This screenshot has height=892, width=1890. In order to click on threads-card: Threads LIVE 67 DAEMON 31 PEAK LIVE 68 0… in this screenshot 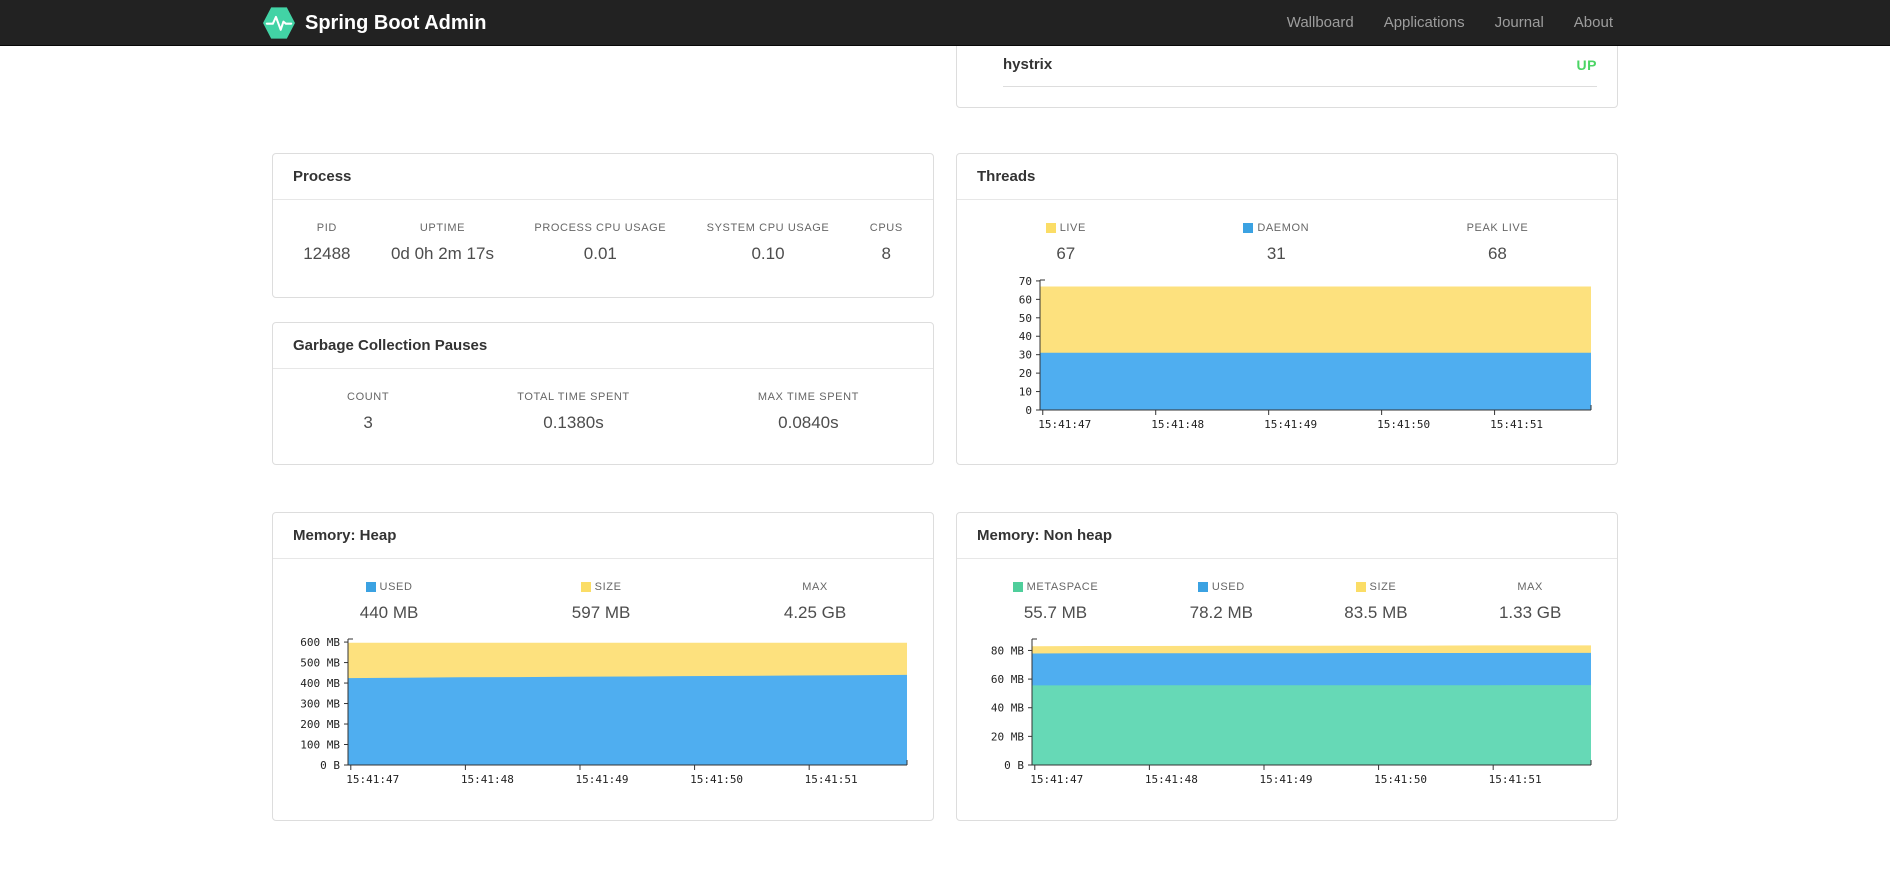, I will do `click(1287, 309)`.